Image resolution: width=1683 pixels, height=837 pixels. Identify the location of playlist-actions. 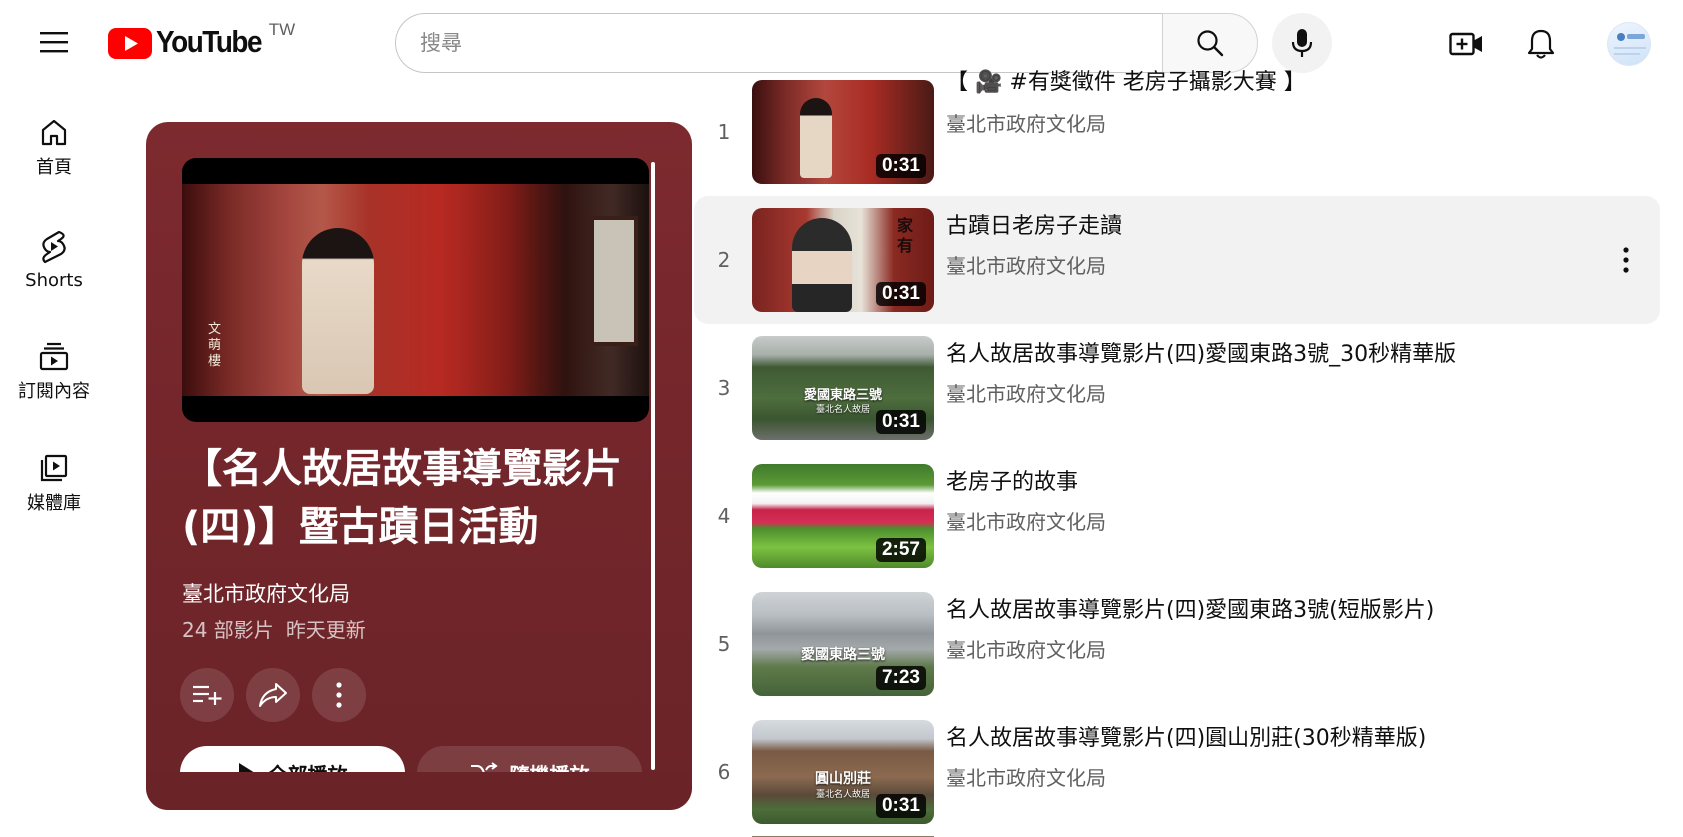
(273, 695).